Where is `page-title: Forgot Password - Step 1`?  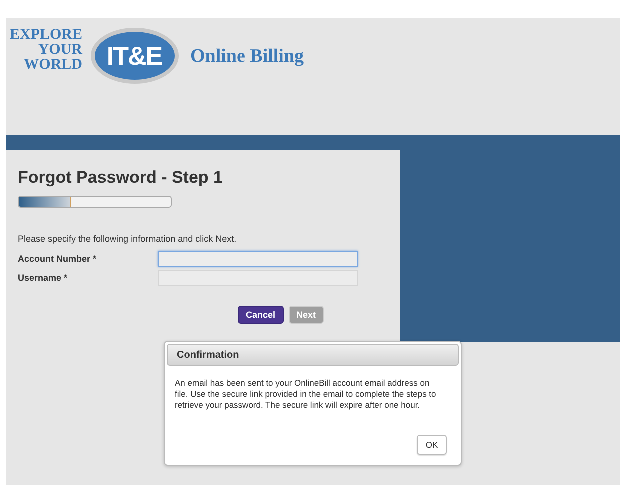
page-title: Forgot Password - Step 1 is located at coordinates (121, 178).